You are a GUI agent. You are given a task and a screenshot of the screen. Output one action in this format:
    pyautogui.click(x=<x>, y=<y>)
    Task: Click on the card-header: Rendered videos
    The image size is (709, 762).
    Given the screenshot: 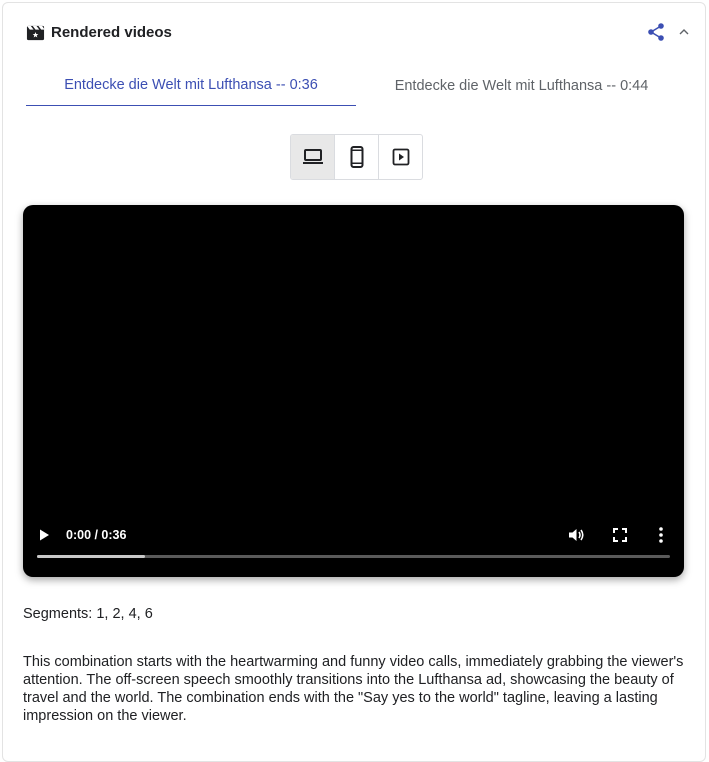 What is the action you would take?
    pyautogui.click(x=99, y=32)
    